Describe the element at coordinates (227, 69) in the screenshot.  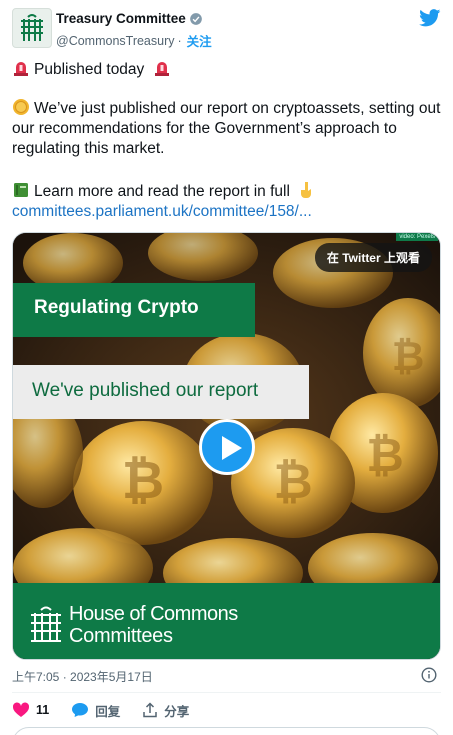
I see `tweet-line-1: Published today` at that location.